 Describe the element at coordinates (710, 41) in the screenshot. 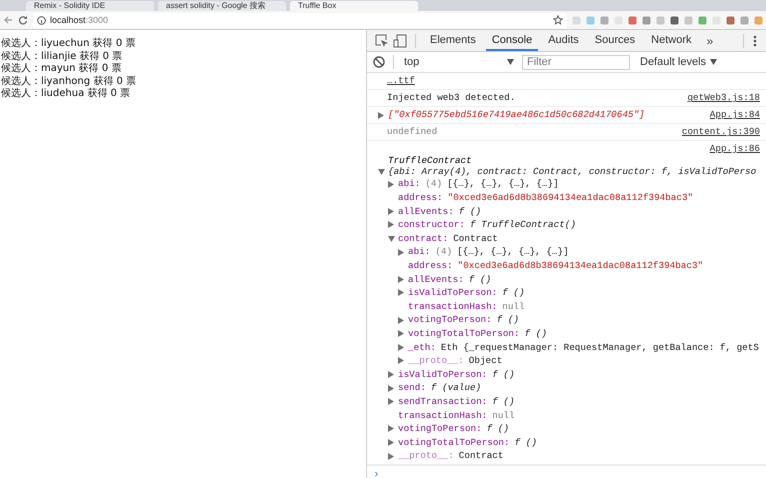

I see `more-tabs-button: »` at that location.